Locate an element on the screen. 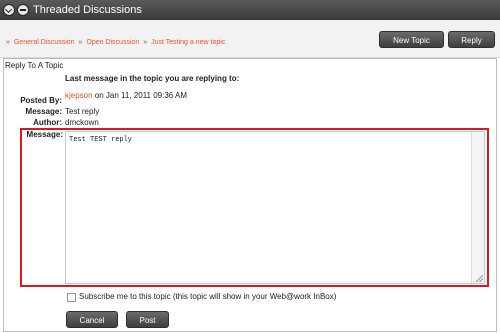 This screenshot has height=333, width=500. message-label: Message: is located at coordinates (43, 111).